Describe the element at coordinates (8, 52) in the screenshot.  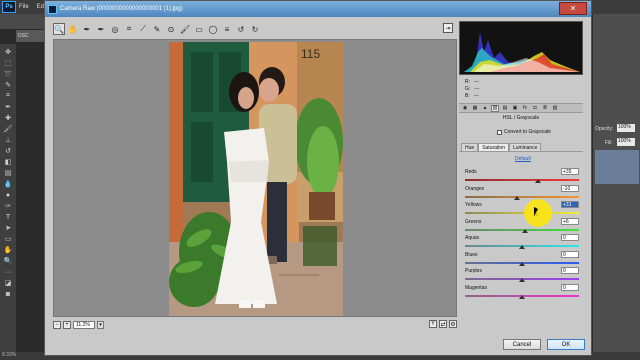
I see `move-tool-icon: ✥` at that location.